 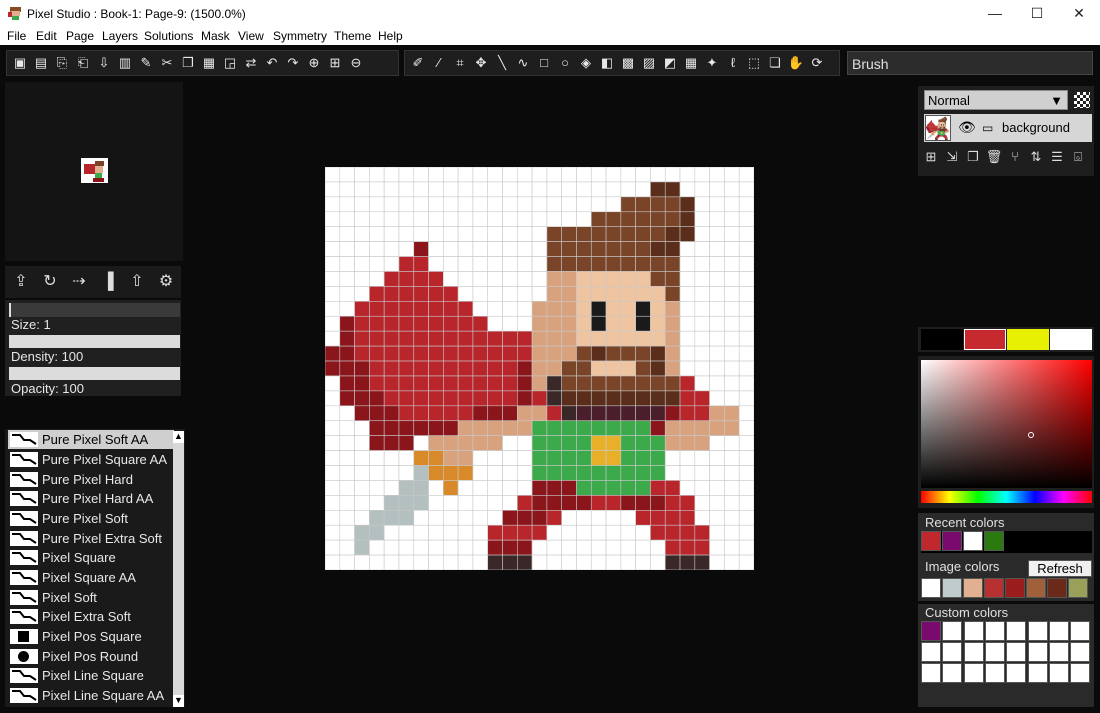 I want to click on brush-mode-icon: ⇢, so click(x=79, y=282).